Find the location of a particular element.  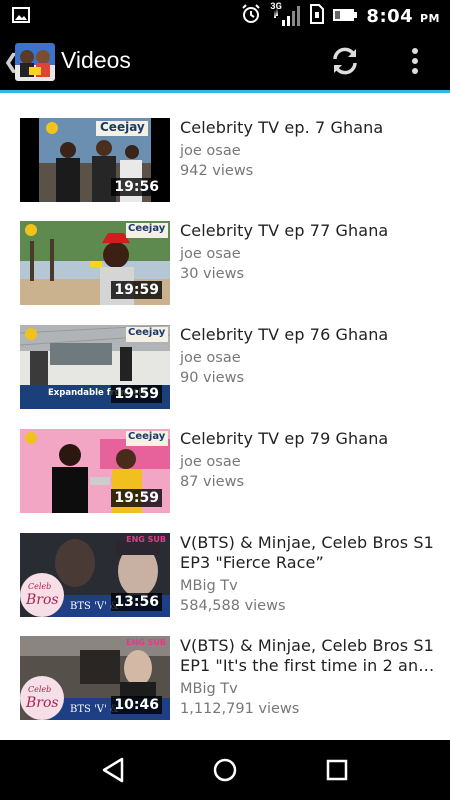

gallery-notification-icon is located at coordinates (21, 17).